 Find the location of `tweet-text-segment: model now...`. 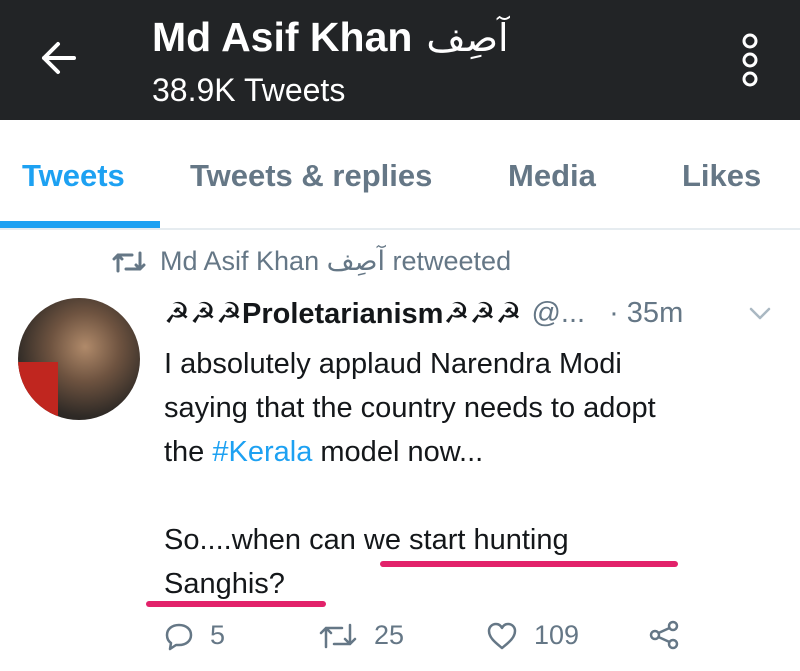

tweet-text-segment: model now... is located at coordinates (398, 452).